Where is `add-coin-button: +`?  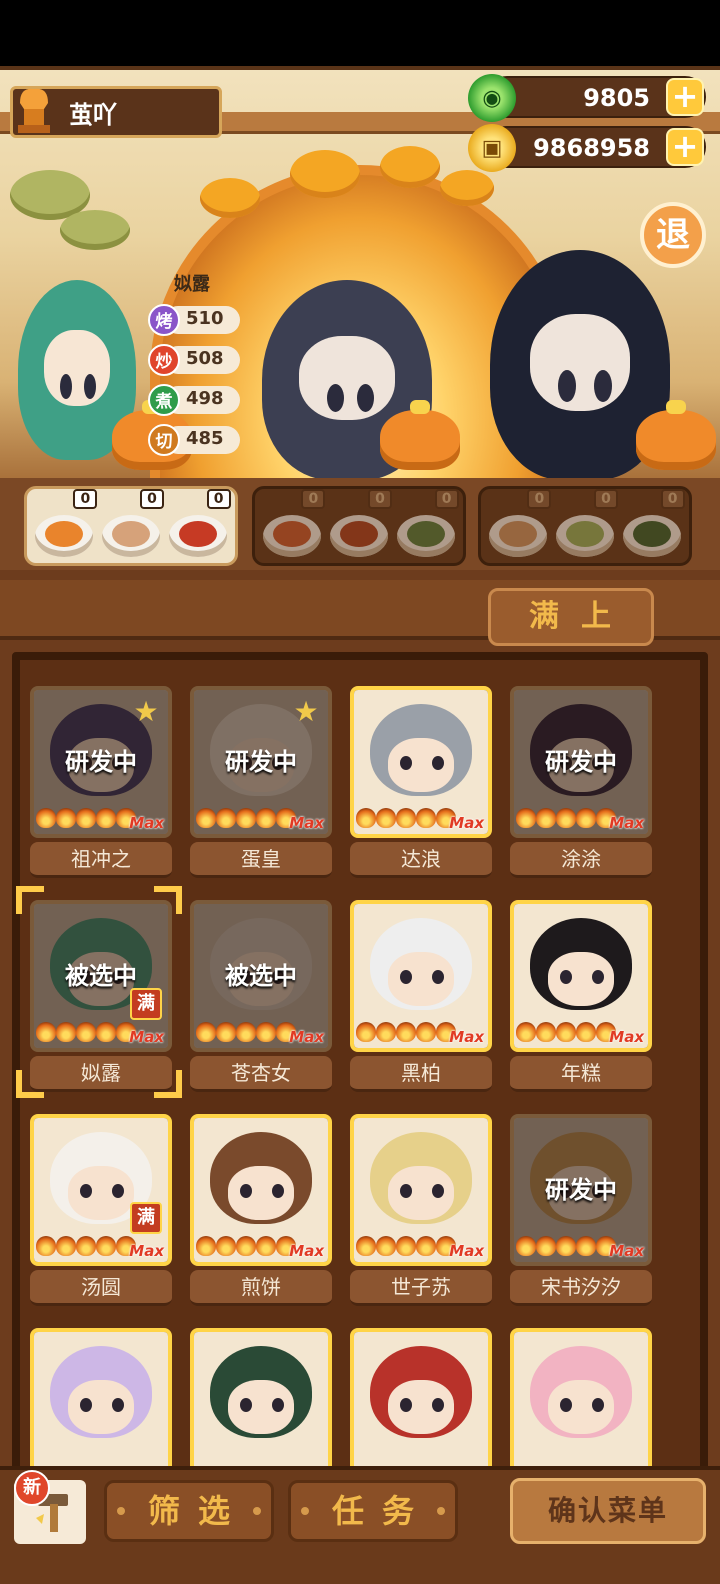
add-coin-button: + is located at coordinates (685, 147).